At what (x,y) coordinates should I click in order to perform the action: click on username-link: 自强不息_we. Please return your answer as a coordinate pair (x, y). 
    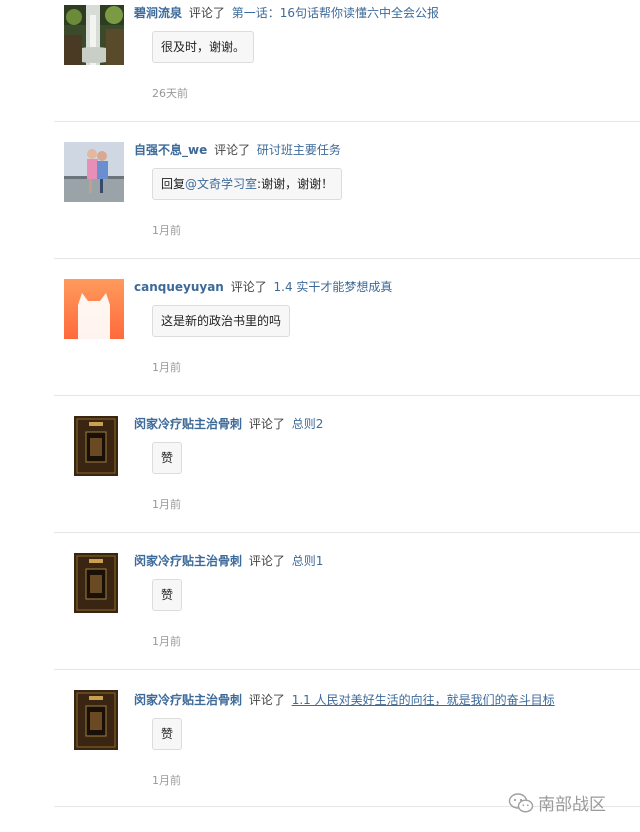
    Looking at the image, I should click on (170, 150).